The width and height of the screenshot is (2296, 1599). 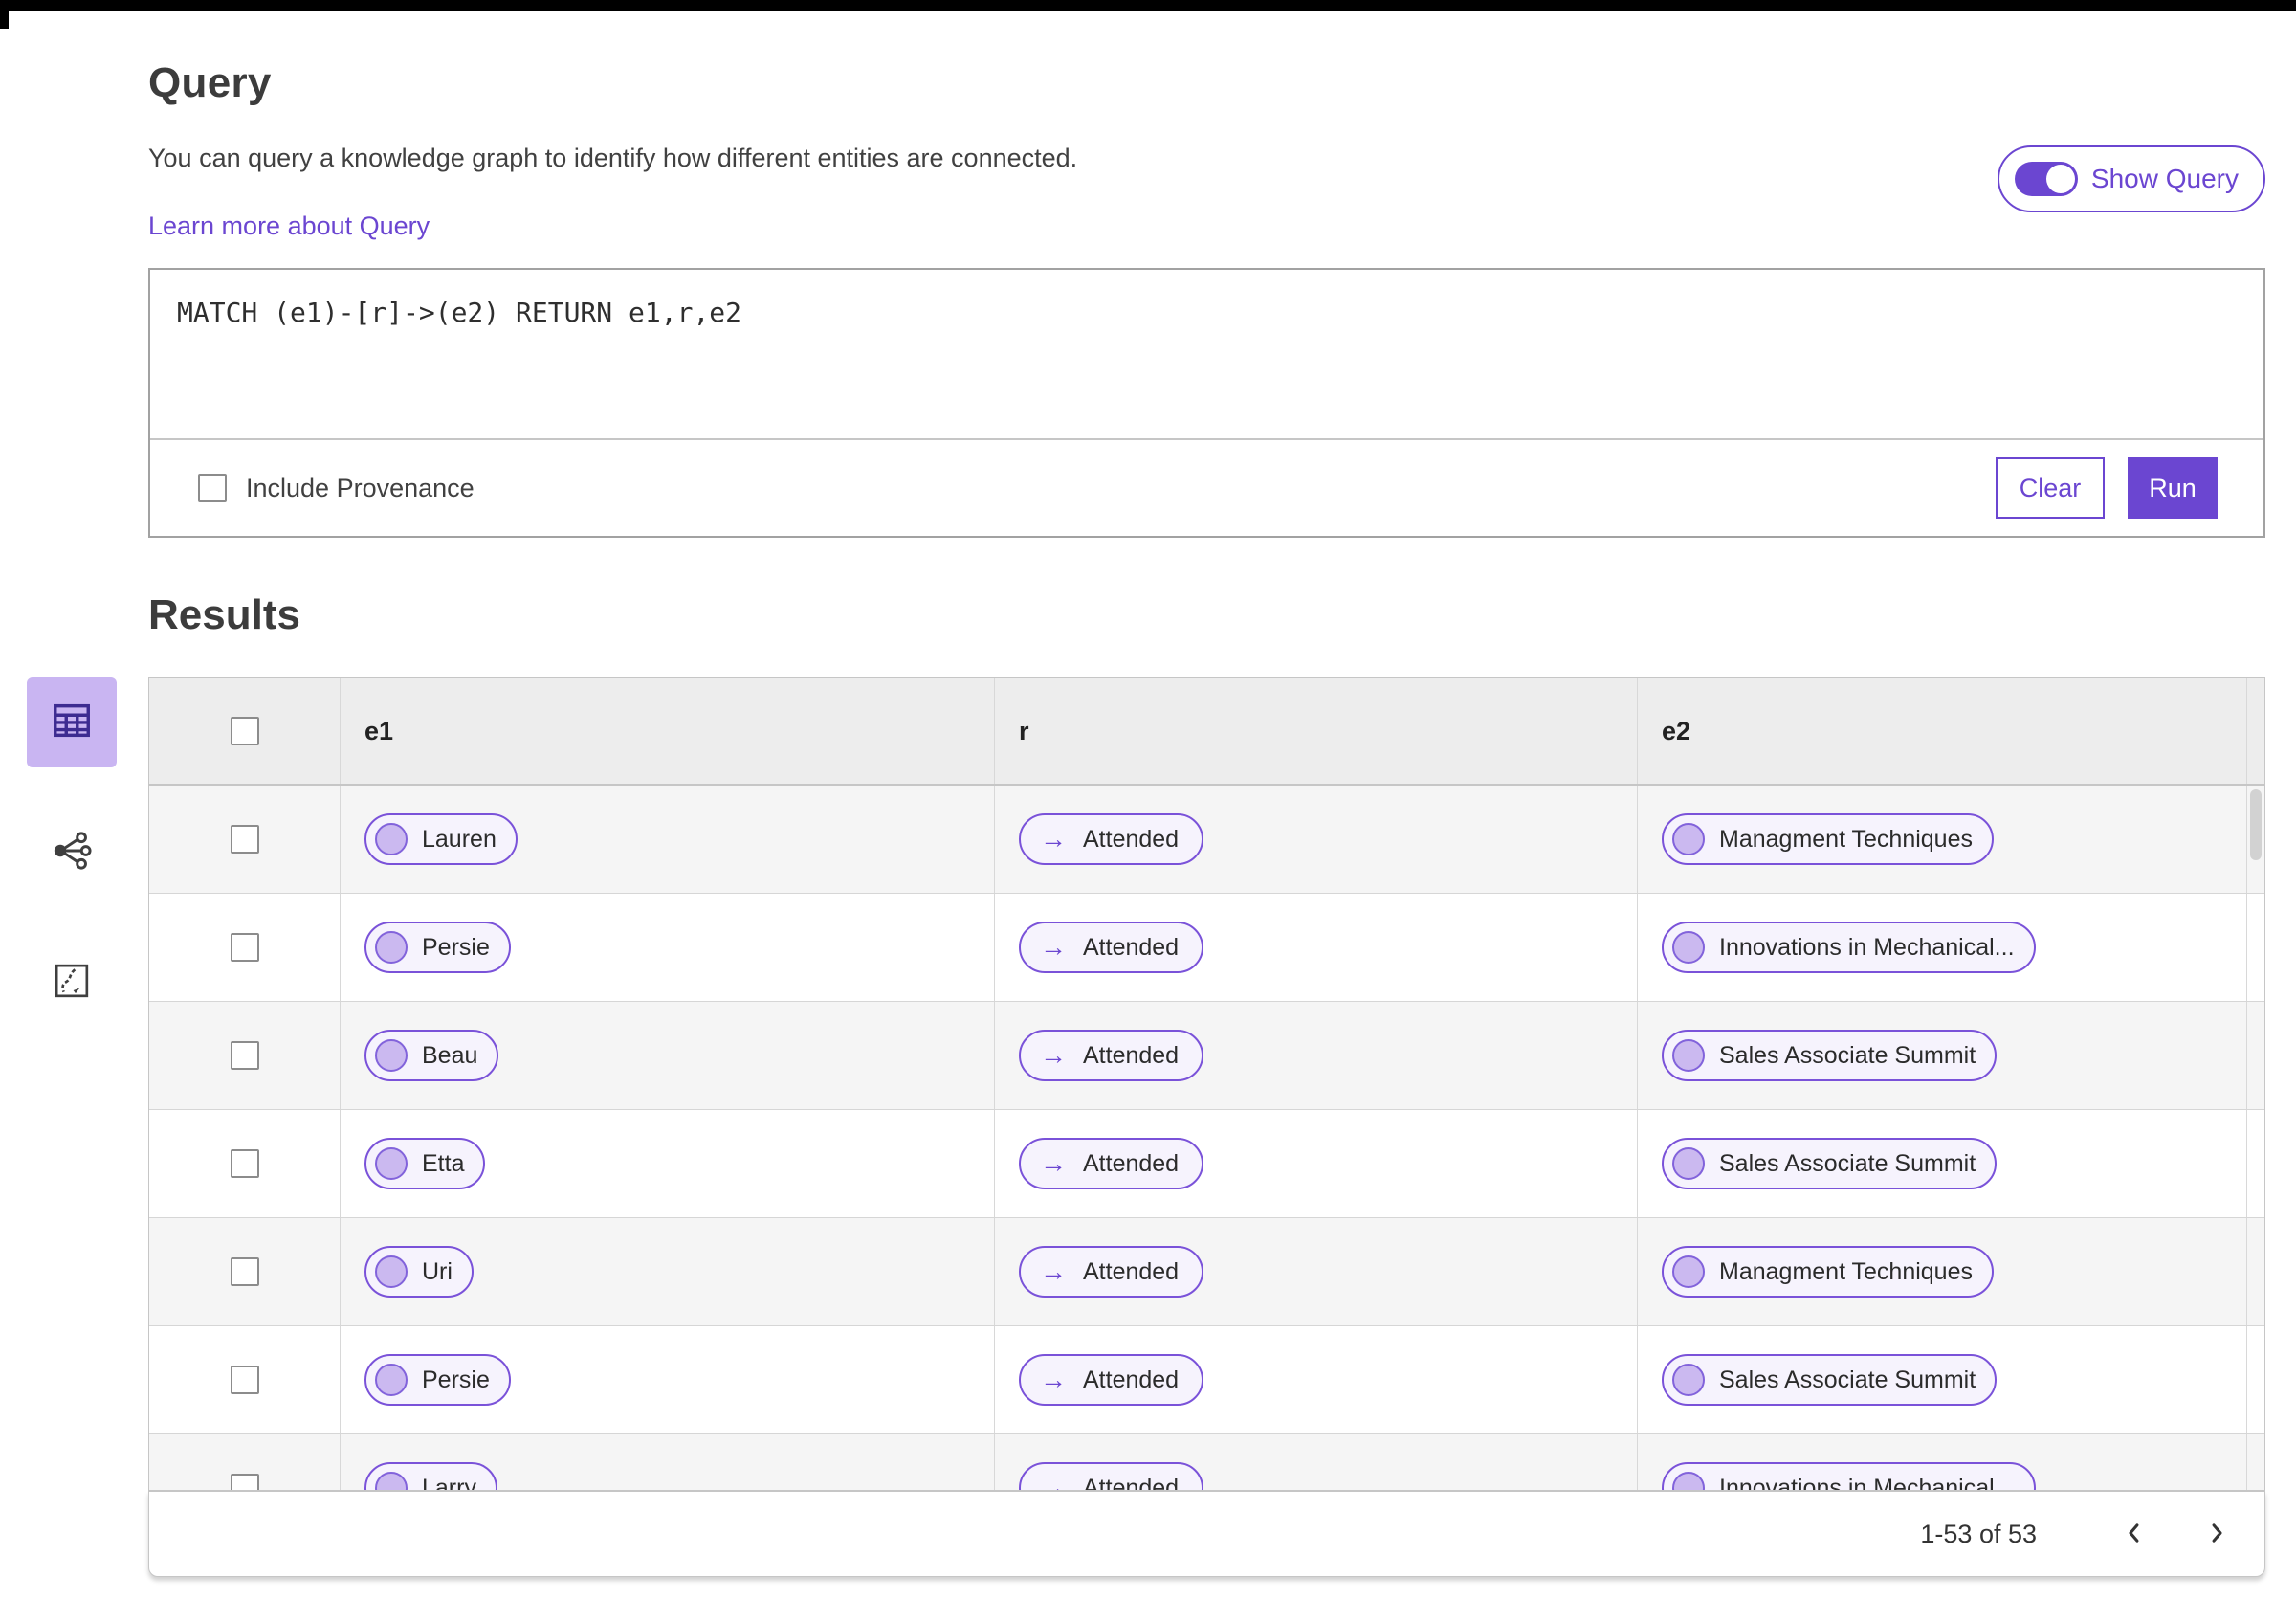 What do you see at coordinates (425, 1163) in the screenshot?
I see `entity-pill: Etta` at bounding box center [425, 1163].